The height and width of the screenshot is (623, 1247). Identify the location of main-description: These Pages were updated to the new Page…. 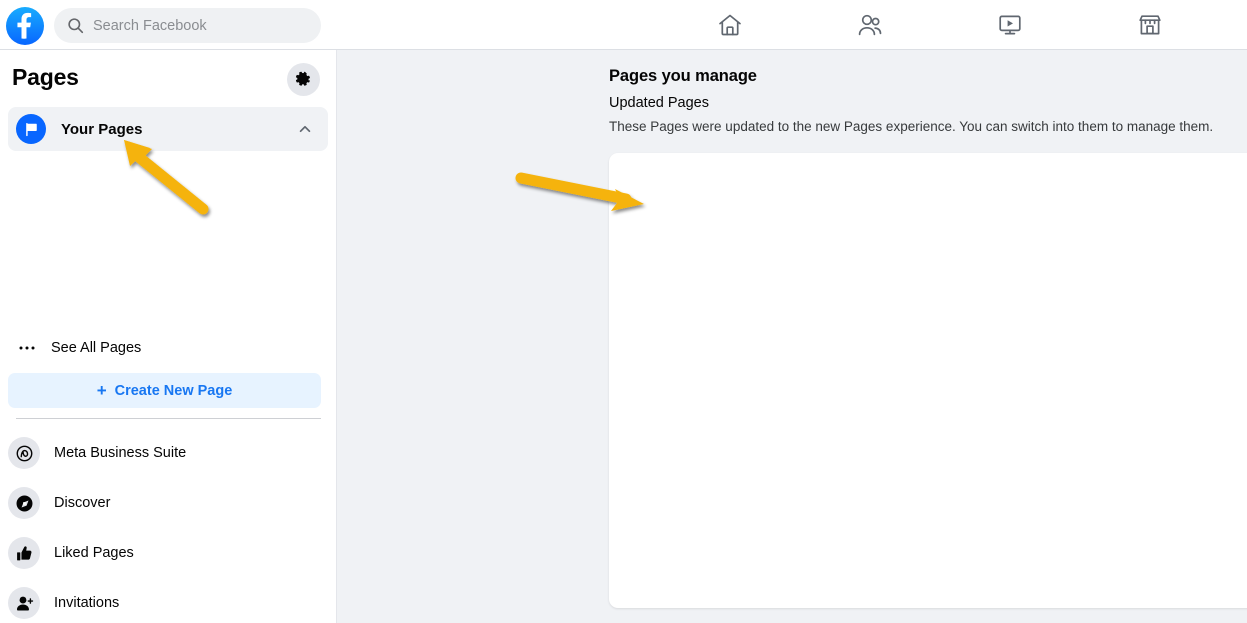
(911, 126).